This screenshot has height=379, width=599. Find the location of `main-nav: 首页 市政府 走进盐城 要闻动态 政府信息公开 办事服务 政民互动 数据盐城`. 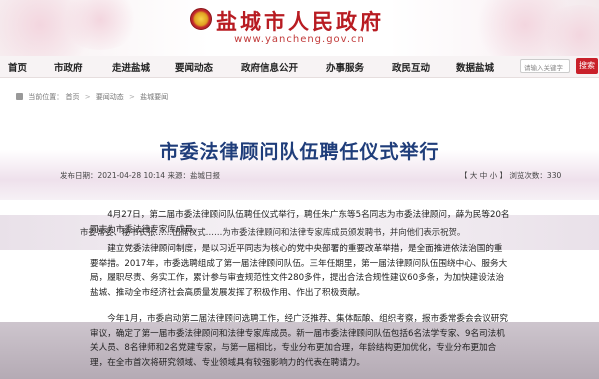

main-nav: 首页 市政府 走进盐城 要闻动态 政府信息公开 办事服务 政民互动 数据盐城 is located at coordinates (299, 67).